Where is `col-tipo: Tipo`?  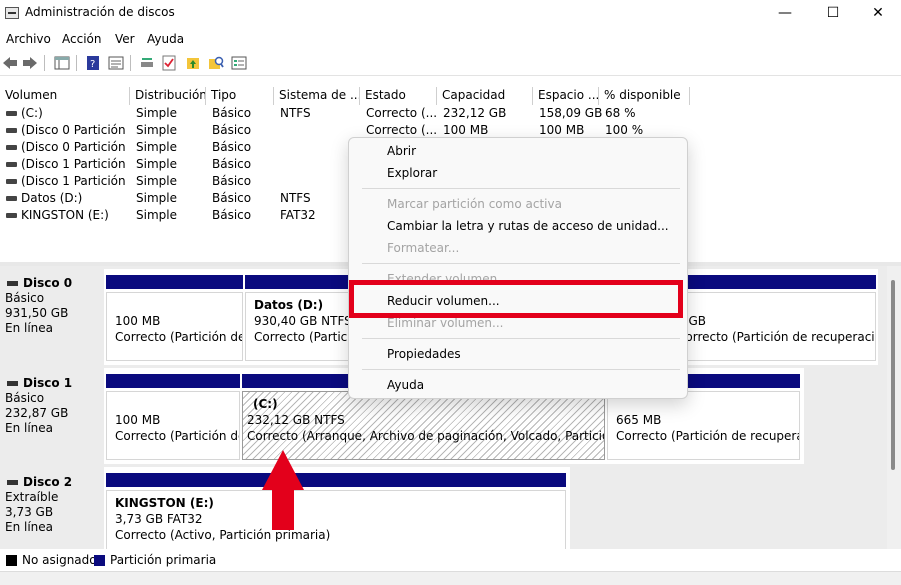 col-tipo: Tipo is located at coordinates (240, 96).